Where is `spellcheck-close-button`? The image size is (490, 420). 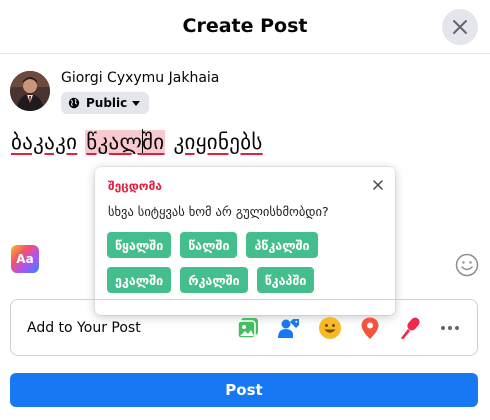
spellcheck-close-button is located at coordinates (378, 185).